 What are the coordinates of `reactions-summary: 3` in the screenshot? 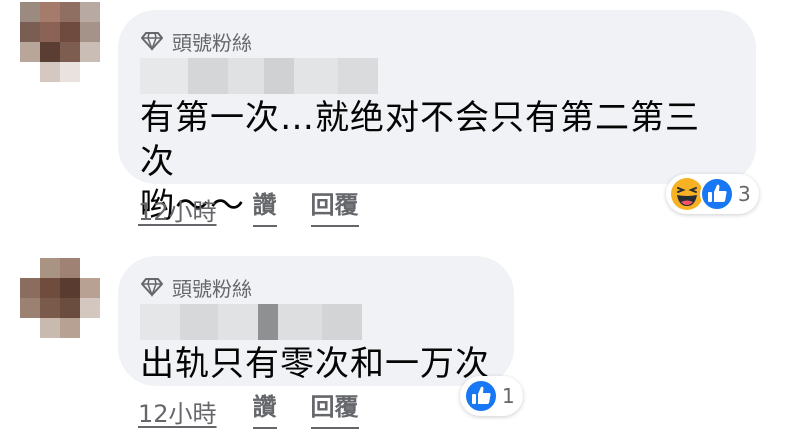 It's located at (712, 194).